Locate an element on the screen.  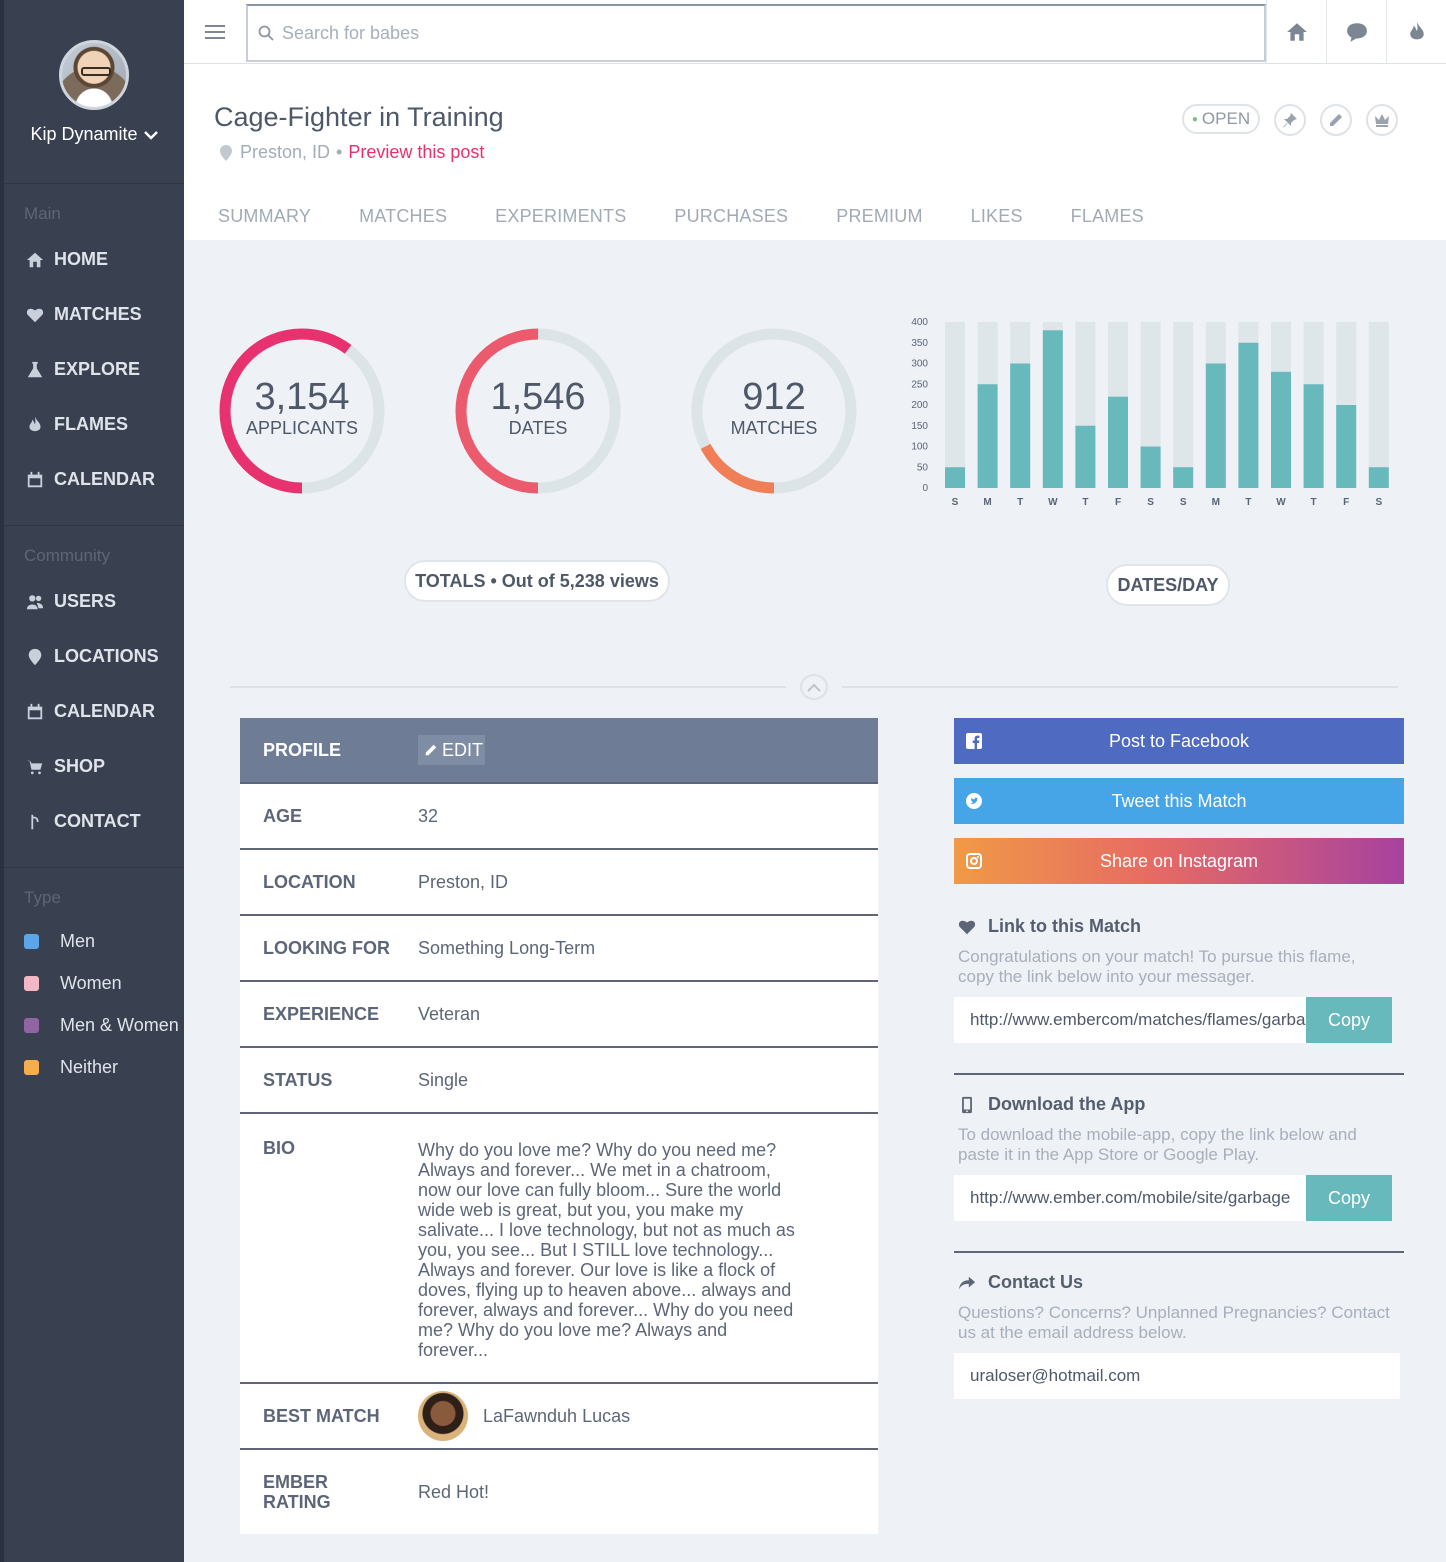
share-instagram-button: Share on Instagram is located at coordinates (1179, 861).